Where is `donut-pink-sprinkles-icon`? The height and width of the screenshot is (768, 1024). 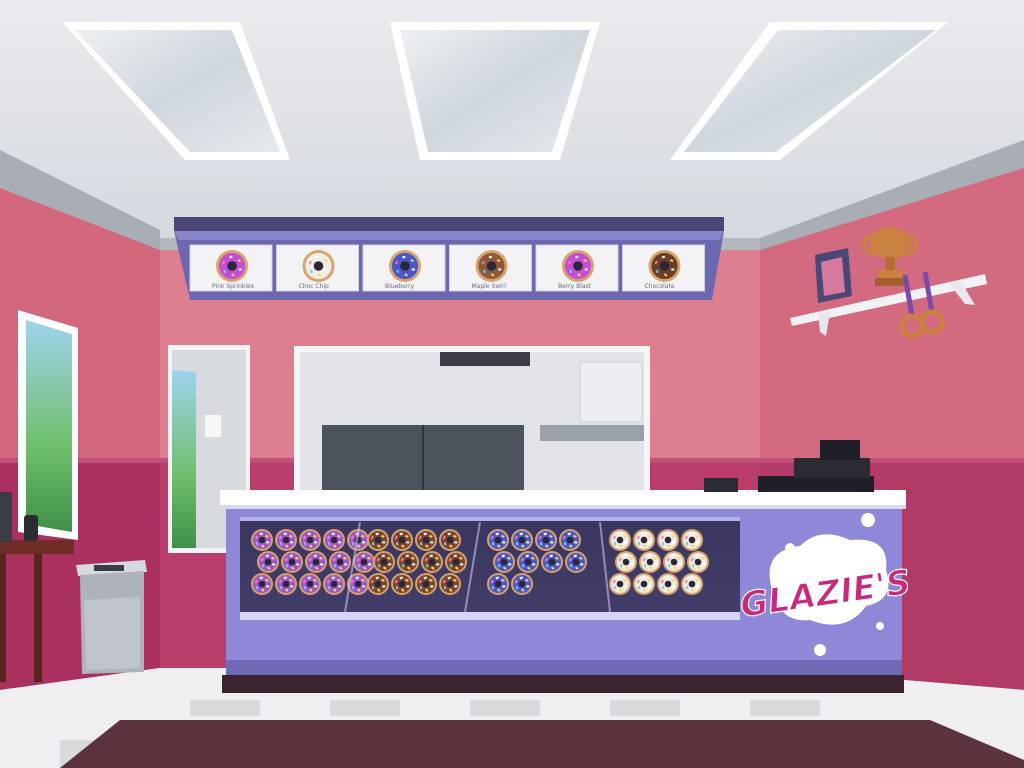
donut-pink-sprinkles-icon is located at coordinates (232, 266).